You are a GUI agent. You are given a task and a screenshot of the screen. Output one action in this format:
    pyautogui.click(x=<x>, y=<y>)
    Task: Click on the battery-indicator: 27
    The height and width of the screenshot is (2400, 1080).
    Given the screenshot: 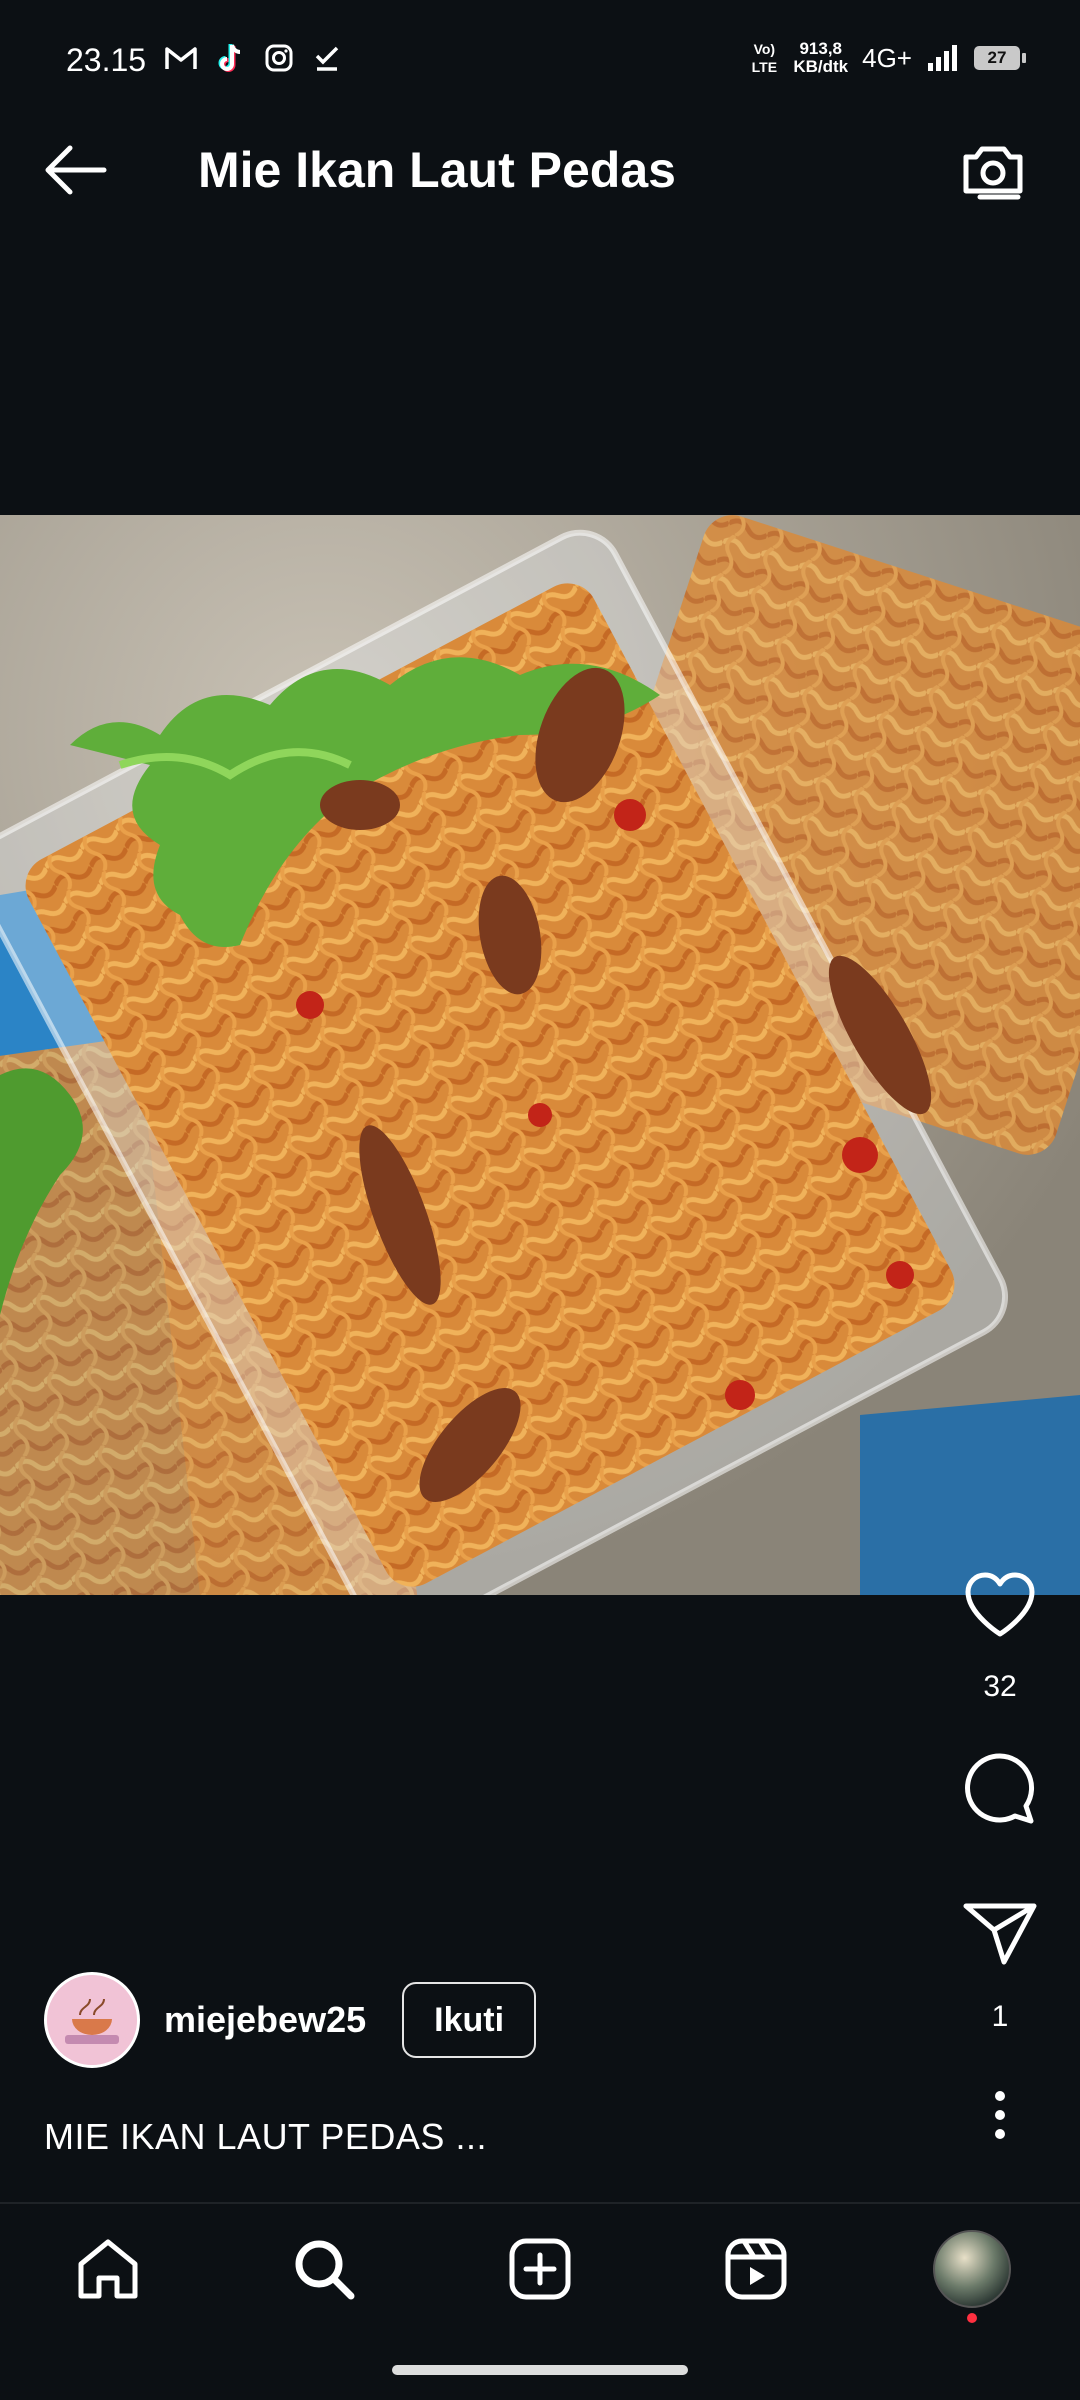 What is the action you would take?
    pyautogui.click(x=1000, y=58)
    